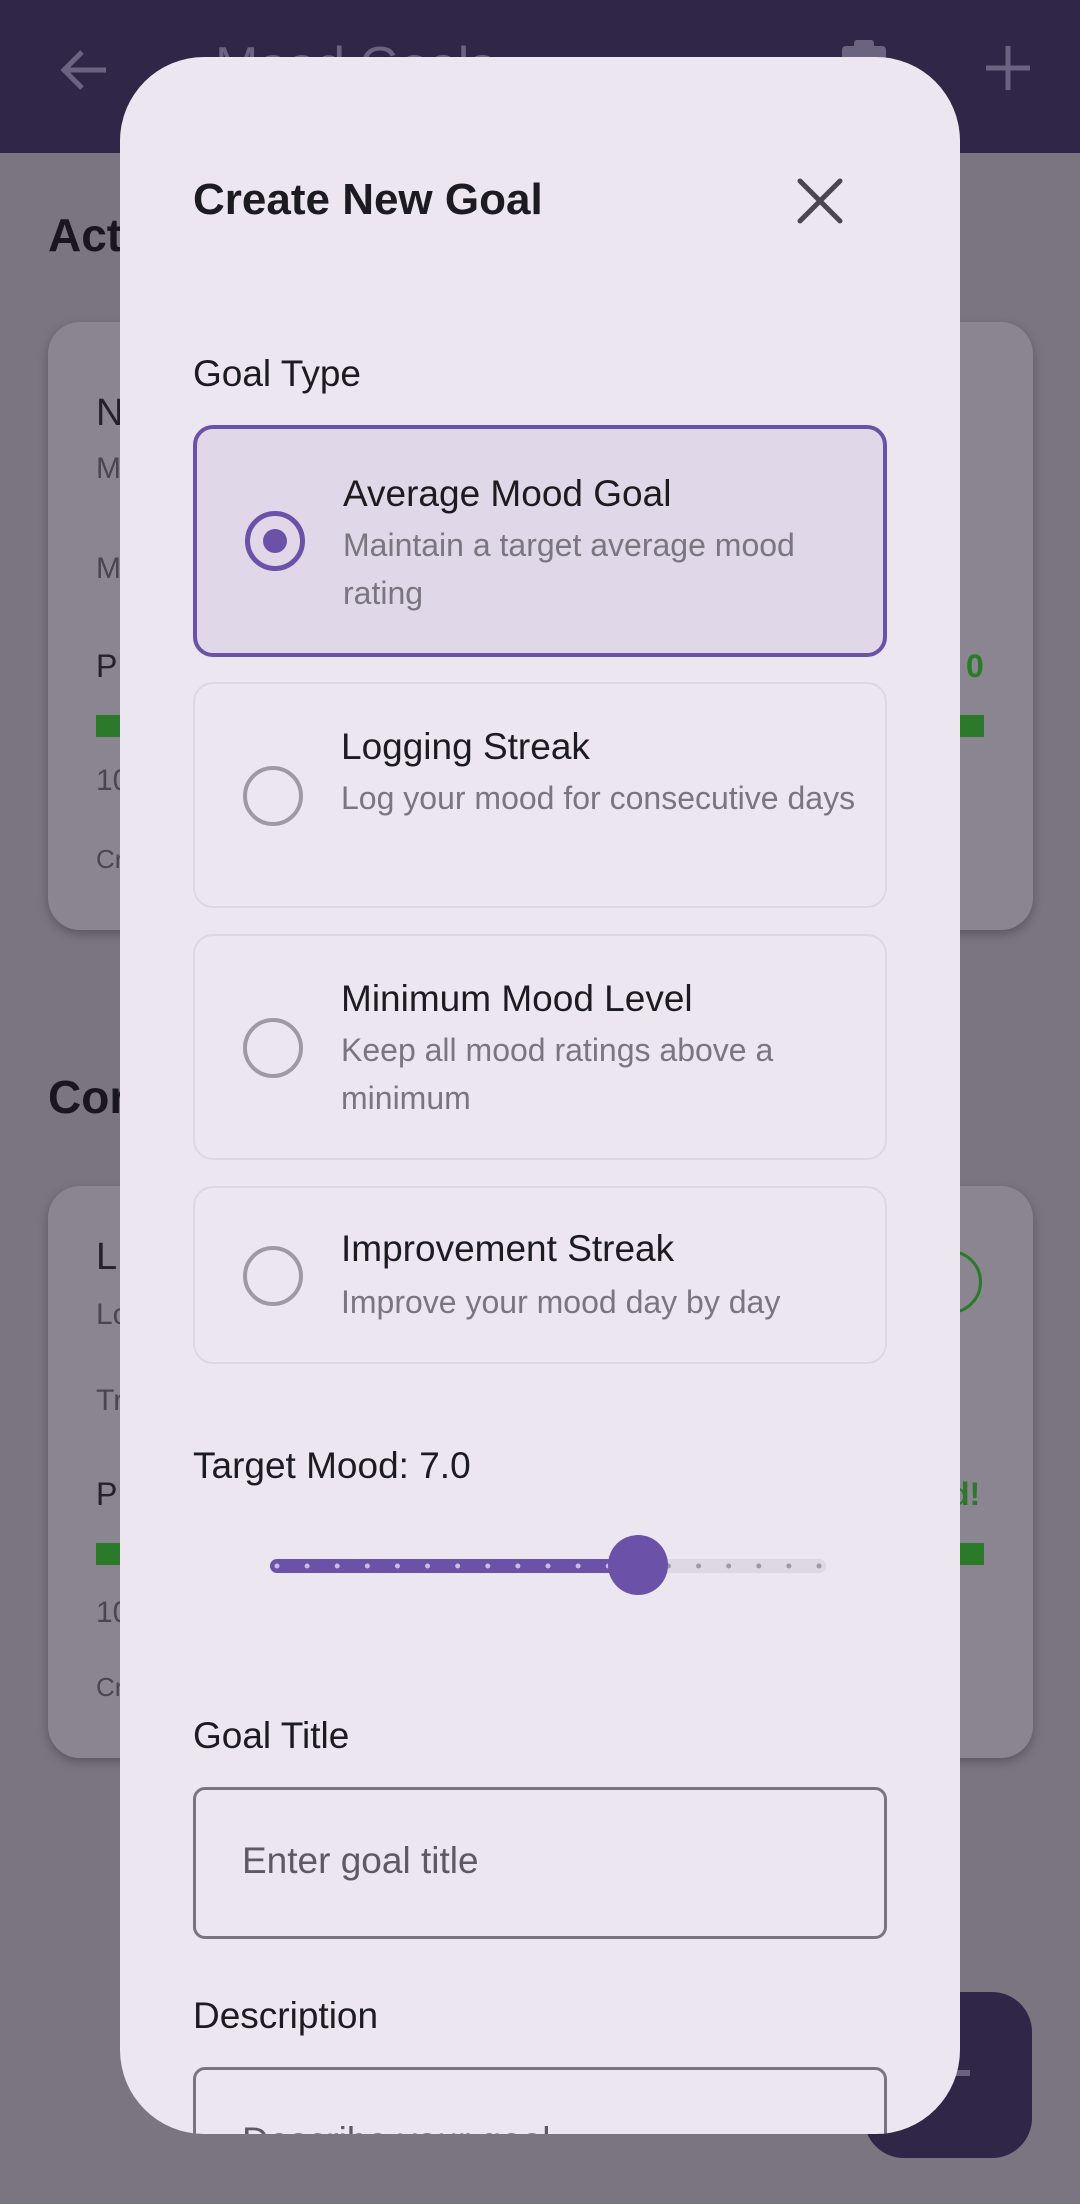 This screenshot has height=2204, width=1080. I want to click on dialog-title: Create New Goal, so click(368, 199).